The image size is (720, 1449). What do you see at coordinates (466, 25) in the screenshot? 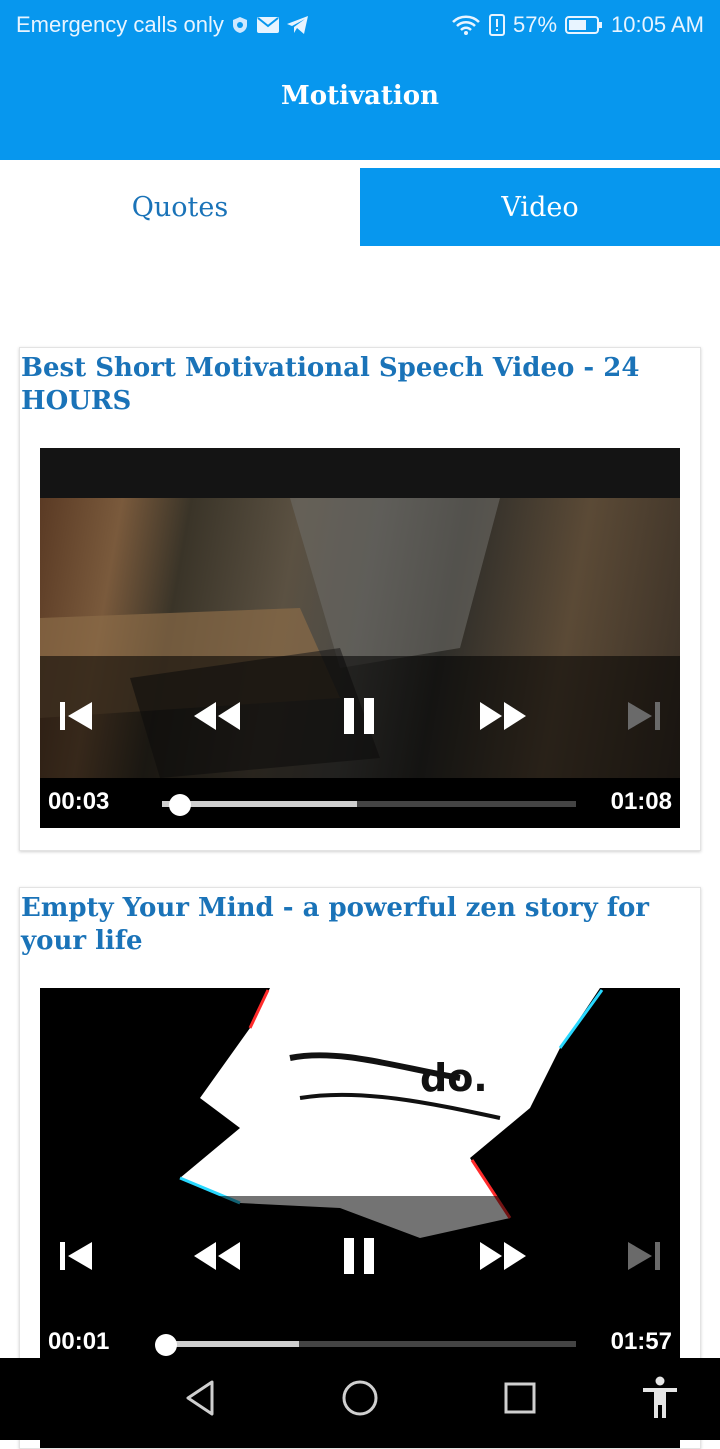
I see `wifi-icon` at bounding box center [466, 25].